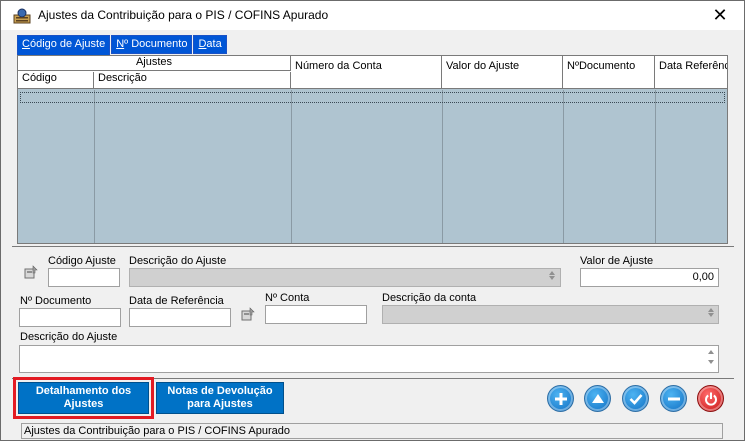 The height and width of the screenshot is (441, 745). What do you see at coordinates (691, 72) in the screenshot?
I see `col-header-data-referencia: Data Referênc` at bounding box center [691, 72].